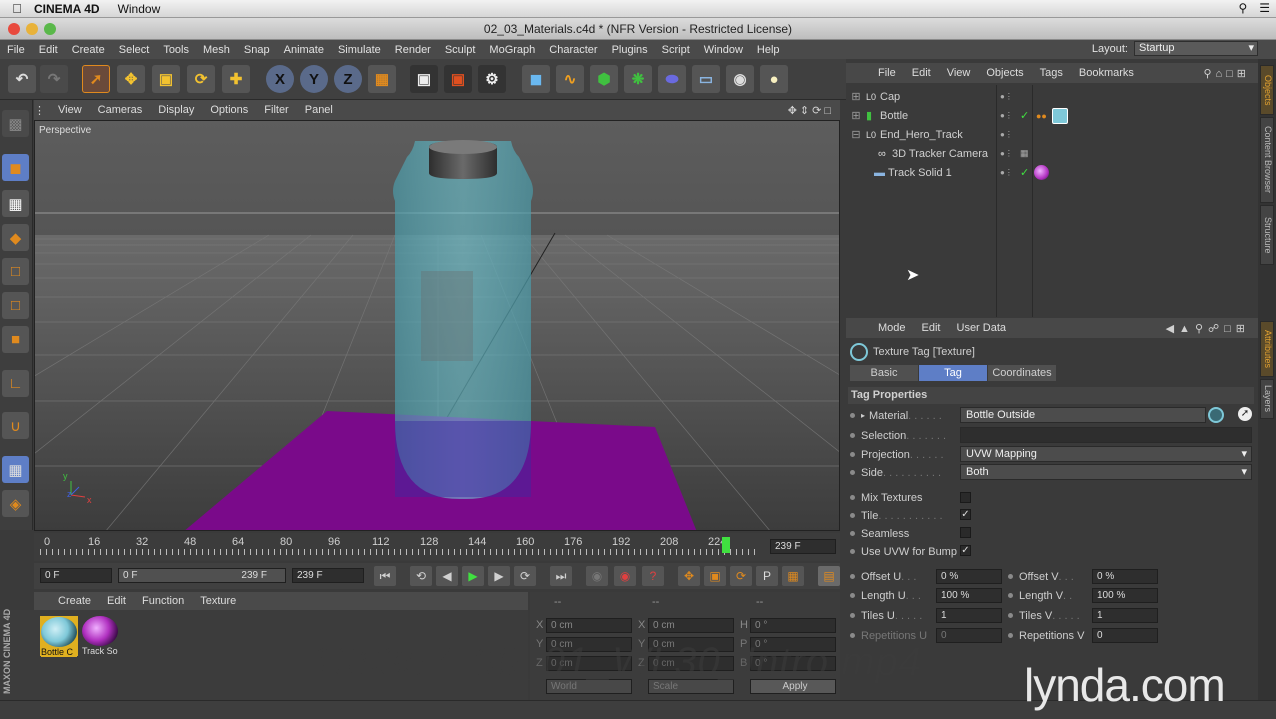 The height and width of the screenshot is (719, 1276). I want to click on length-v-field: 100 %, so click(1125, 595).